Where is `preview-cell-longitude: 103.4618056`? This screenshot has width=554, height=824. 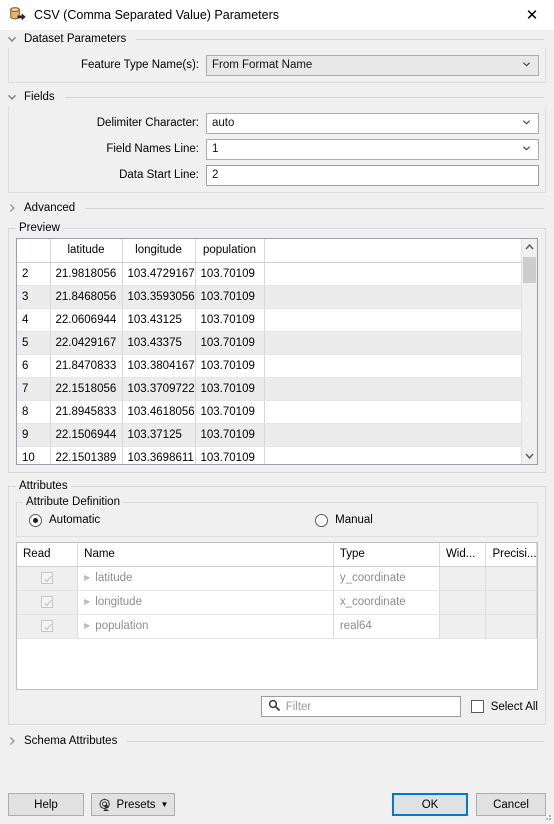
preview-cell-longitude: 103.4618056 is located at coordinates (159, 412).